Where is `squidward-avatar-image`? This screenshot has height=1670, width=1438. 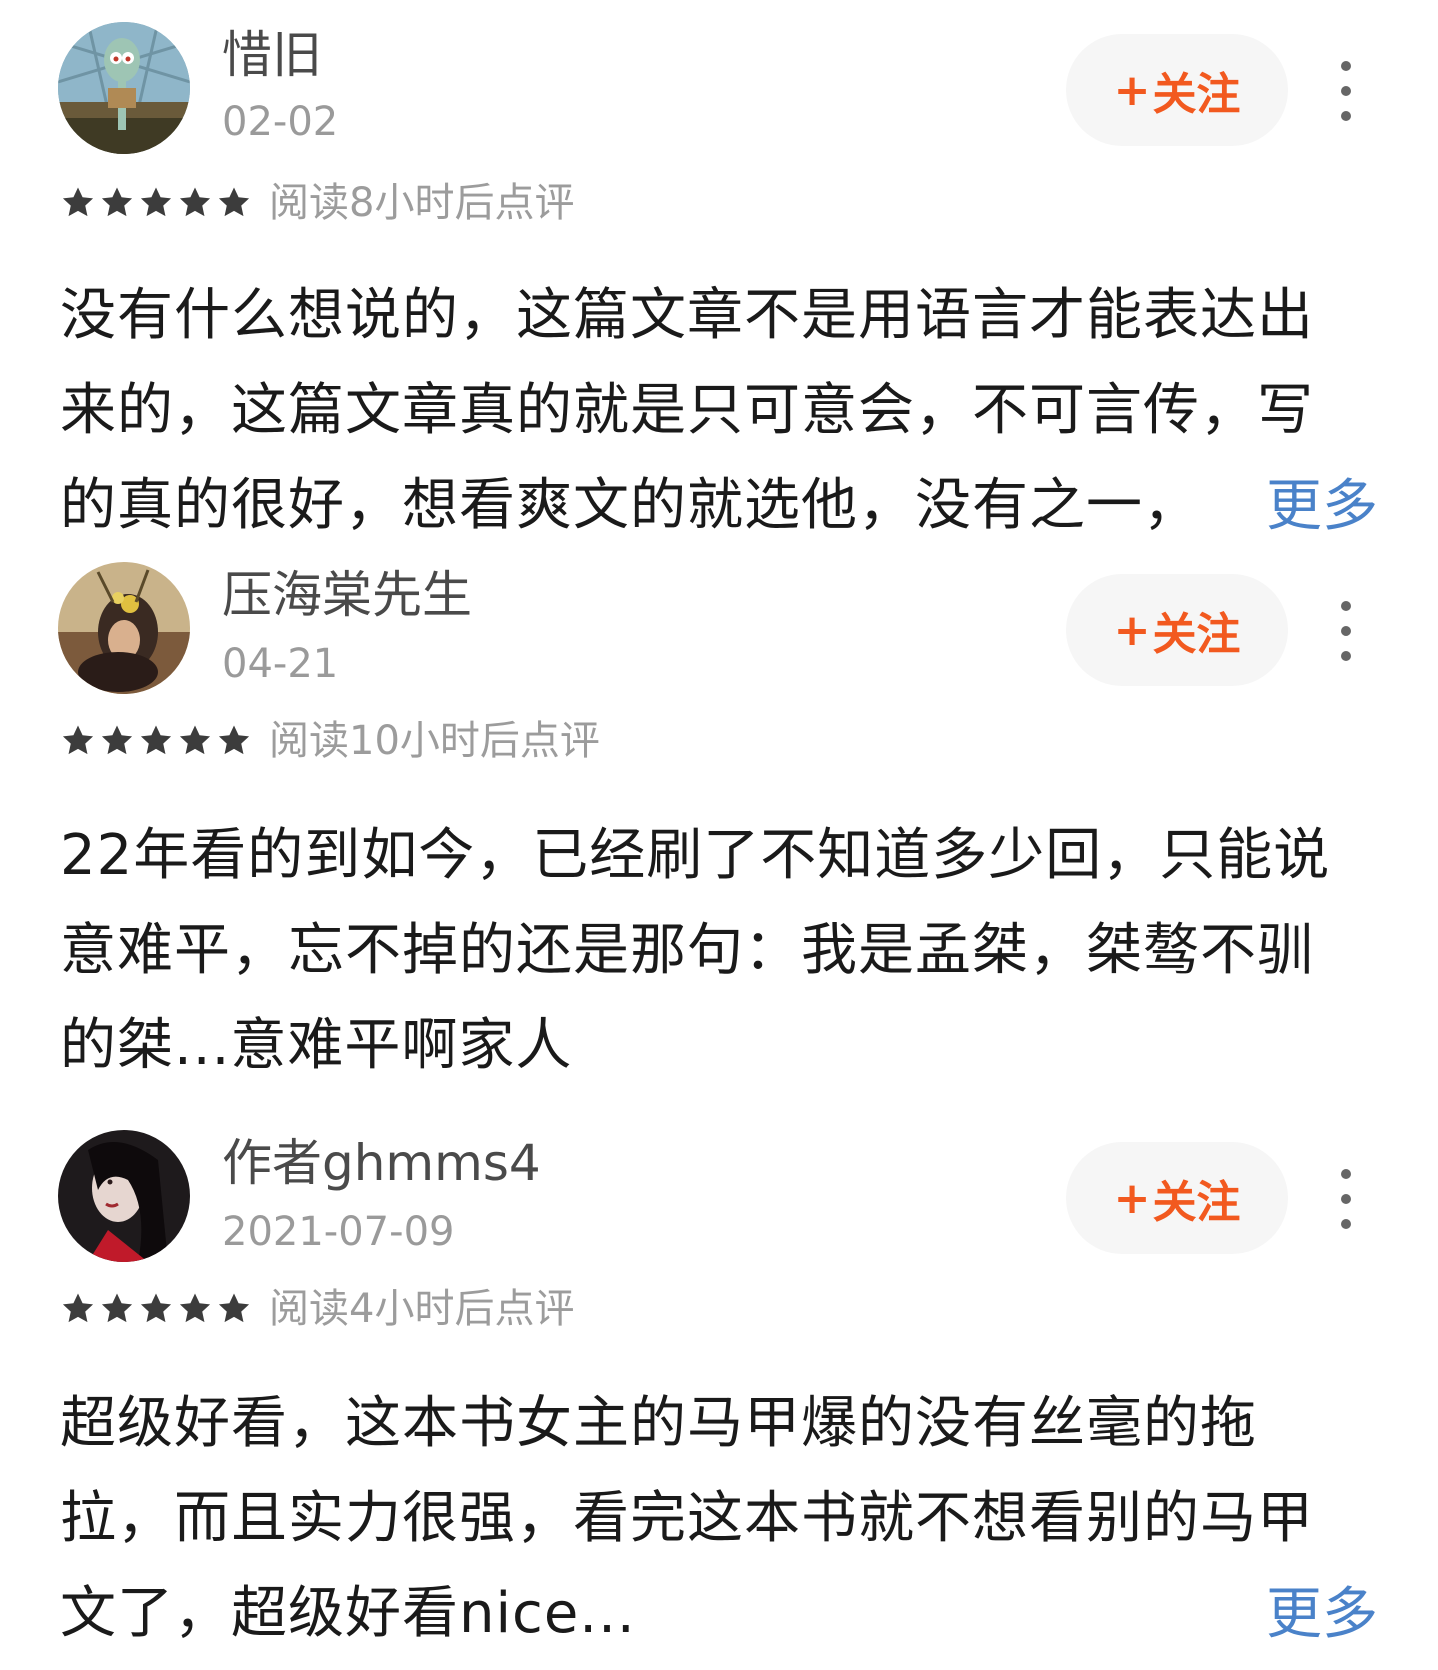
squidward-avatar-image is located at coordinates (124, 88).